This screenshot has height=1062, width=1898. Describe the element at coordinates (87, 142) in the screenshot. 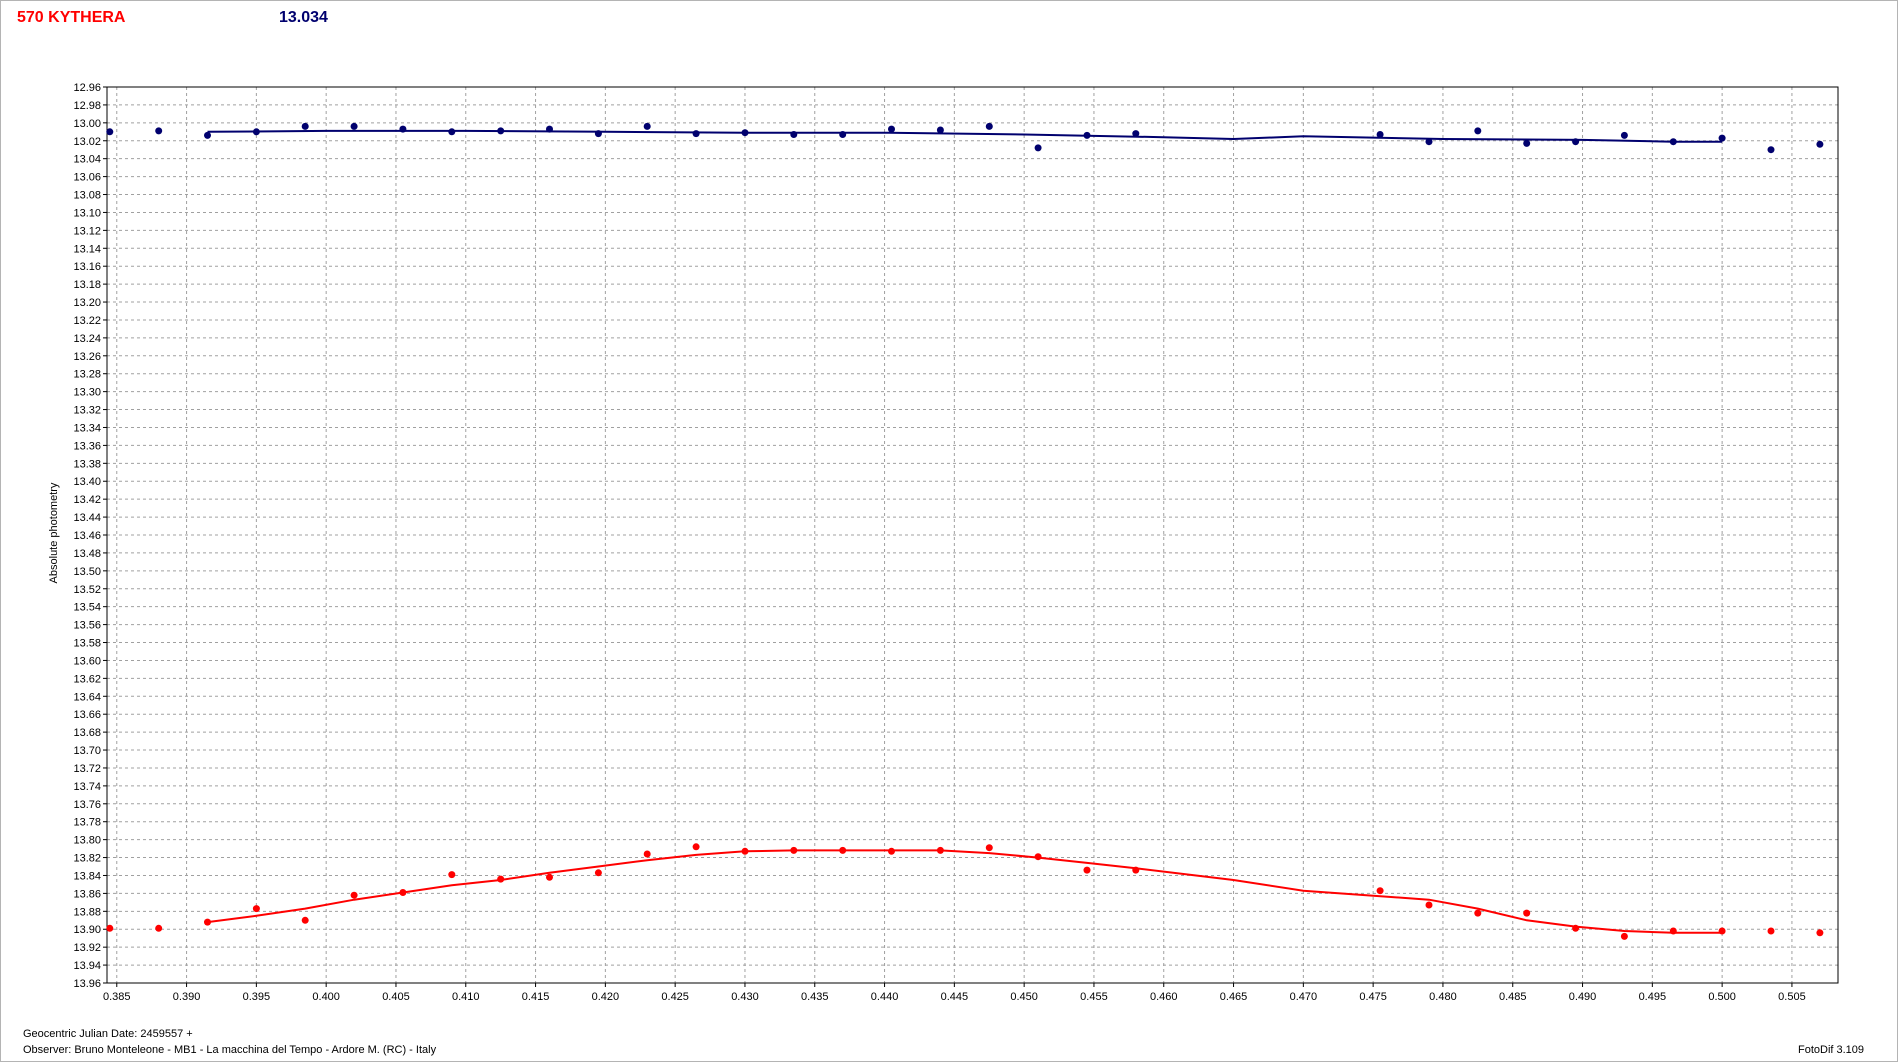

I see `y-tick-label: 13.02` at that location.